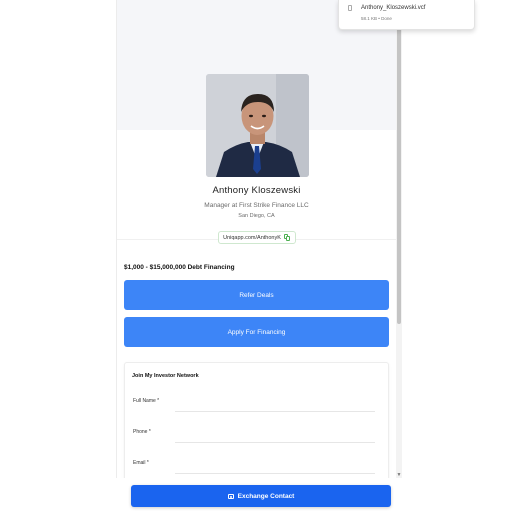 This screenshot has height=512, width=512. What do you see at coordinates (146, 401) in the screenshot?
I see `full-name-label: Full Name *` at bounding box center [146, 401].